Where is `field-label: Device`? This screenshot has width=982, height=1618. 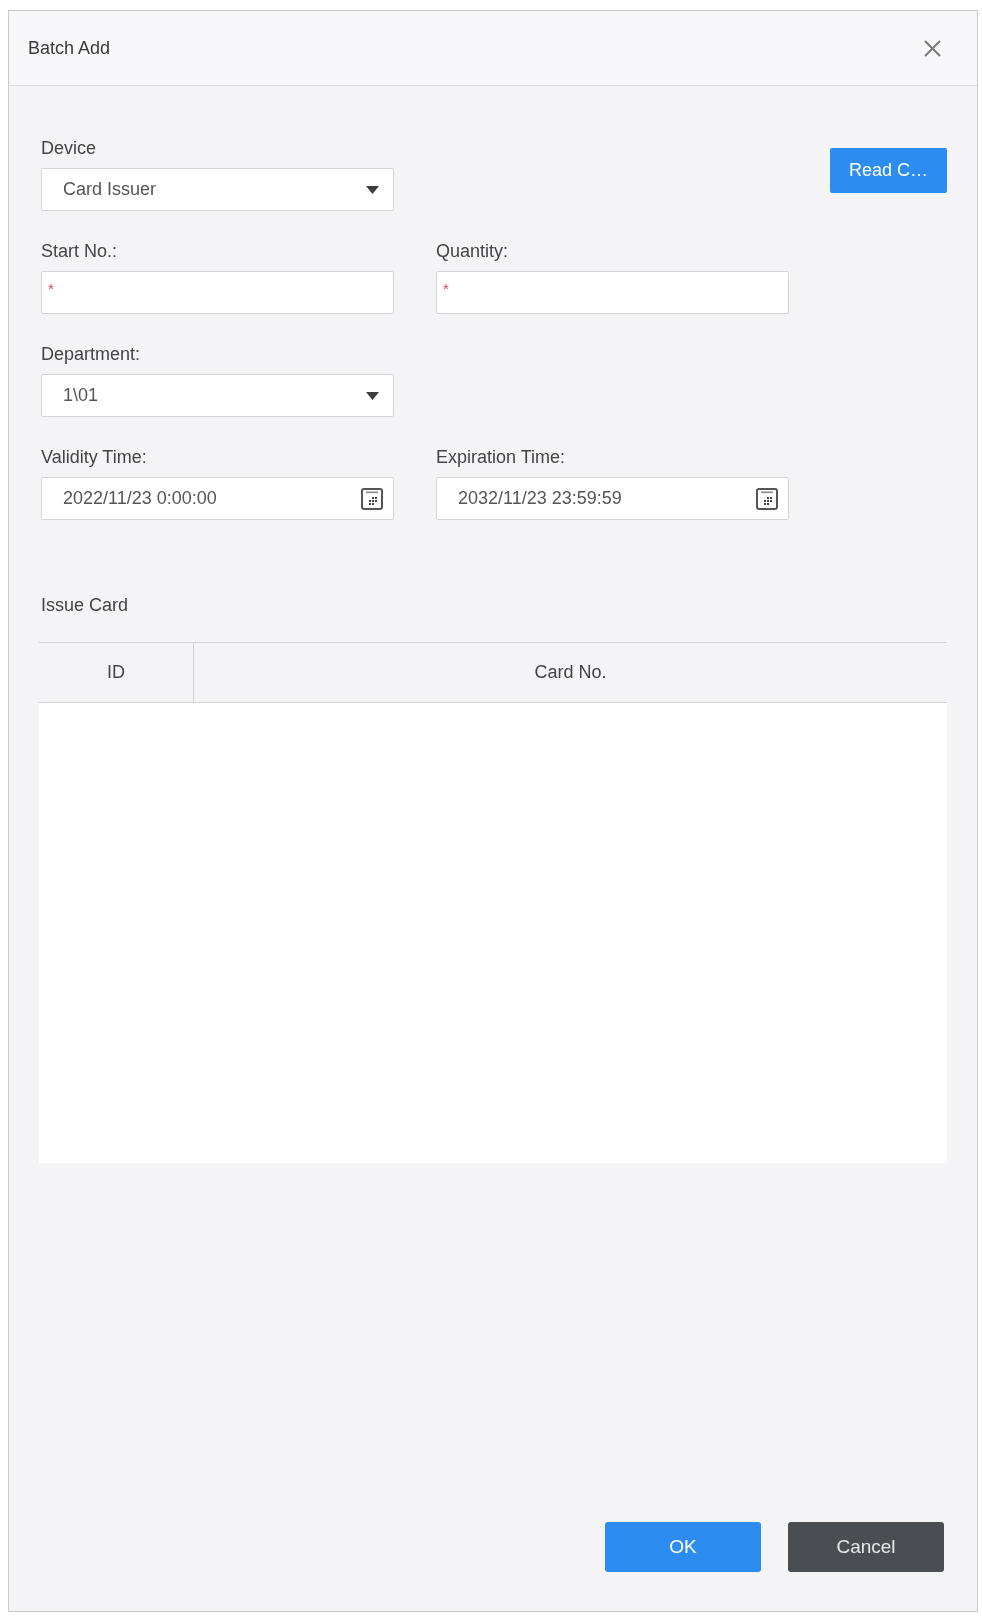
field-label: Device is located at coordinates (69, 148).